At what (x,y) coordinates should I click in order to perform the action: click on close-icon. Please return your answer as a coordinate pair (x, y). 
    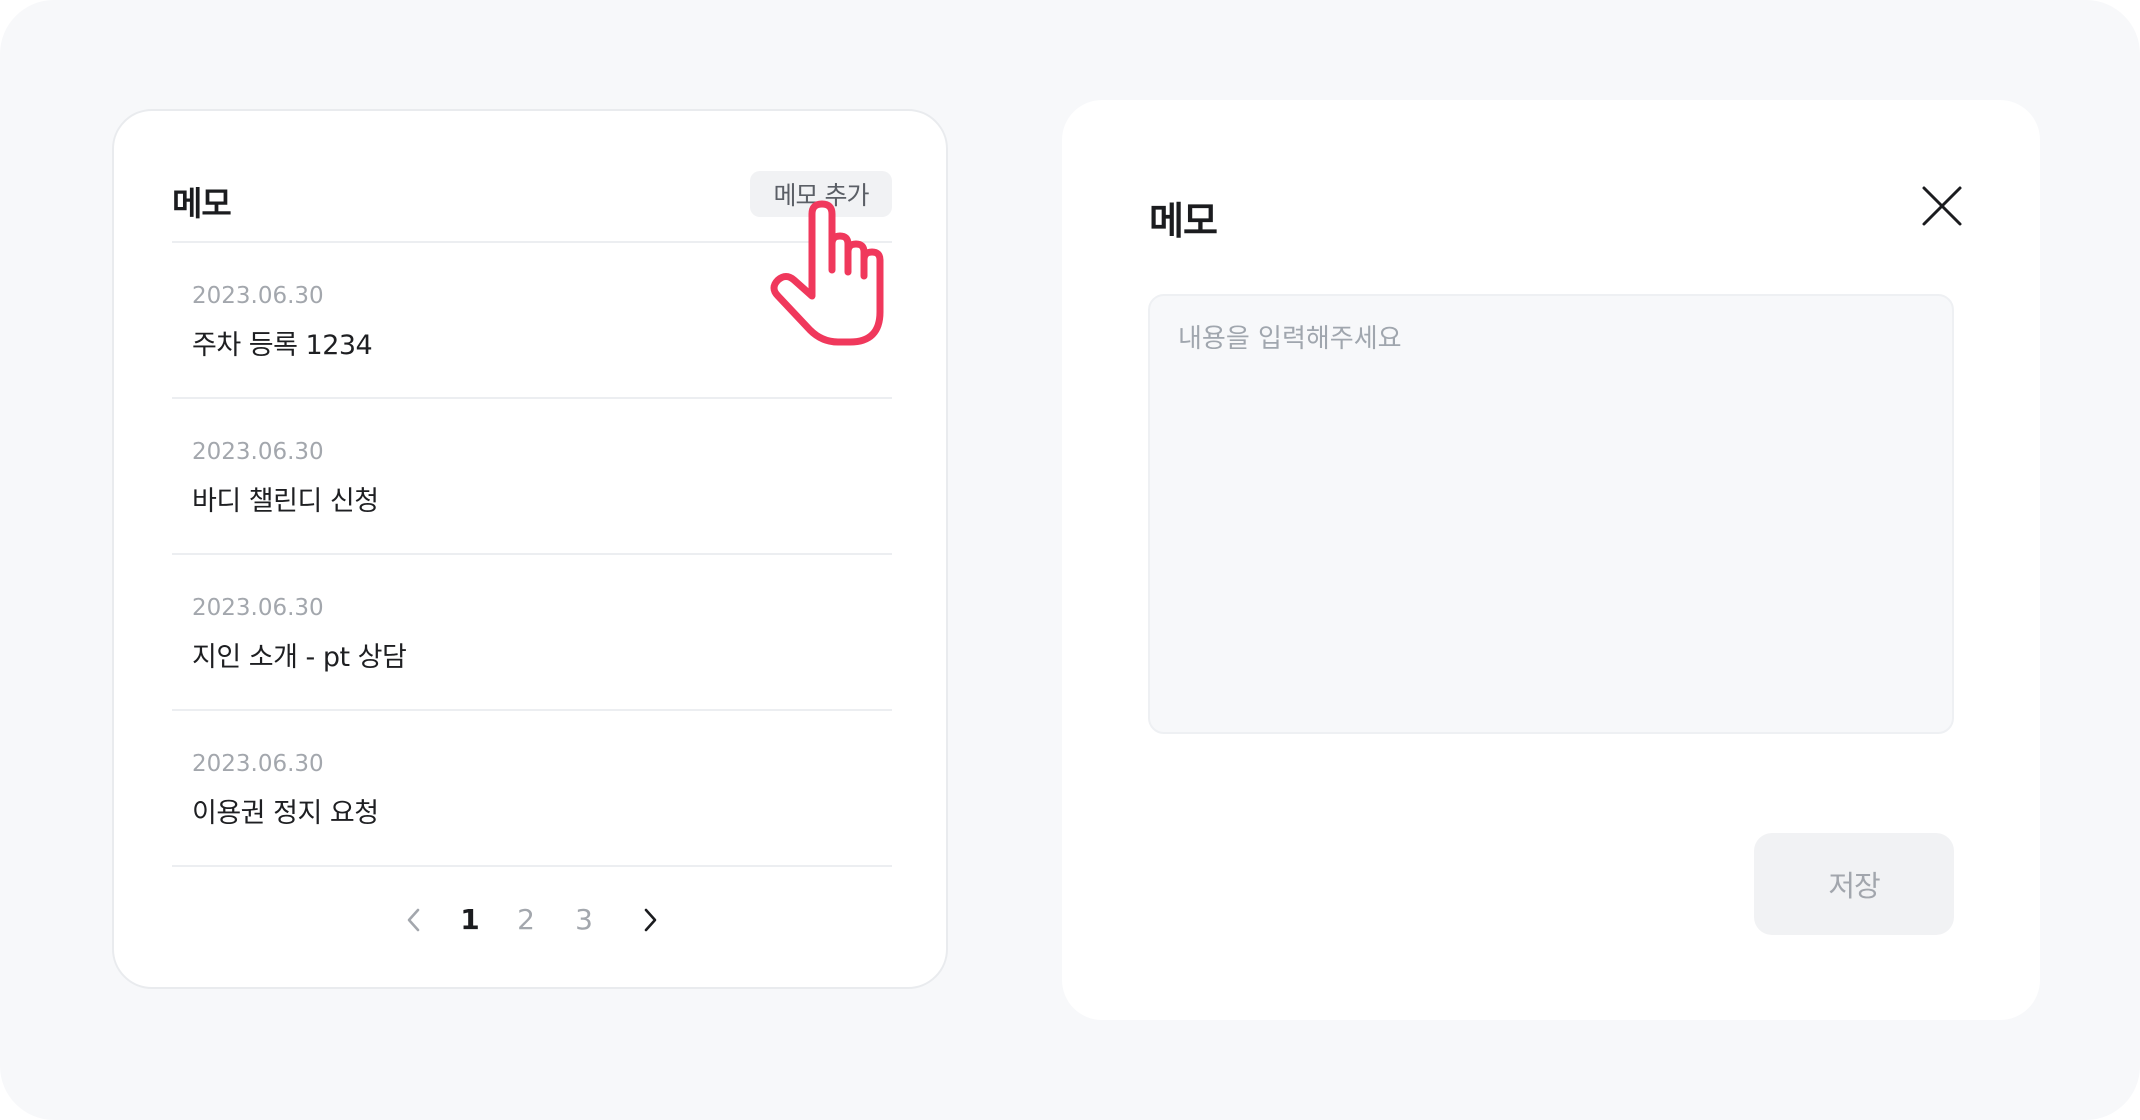
    Looking at the image, I should click on (1942, 206).